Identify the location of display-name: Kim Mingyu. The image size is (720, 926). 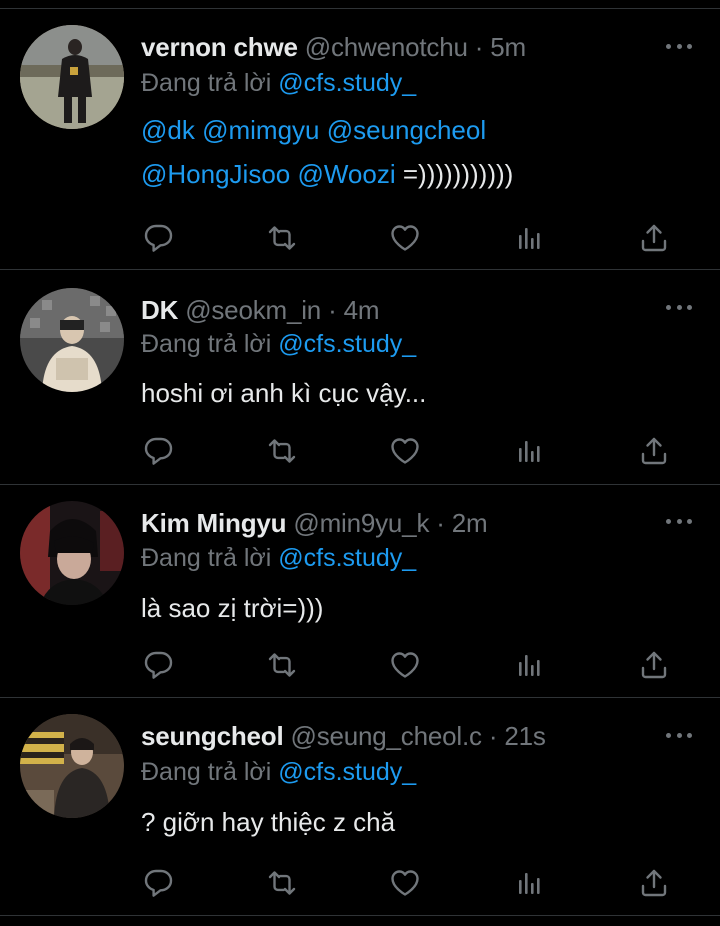
(214, 523).